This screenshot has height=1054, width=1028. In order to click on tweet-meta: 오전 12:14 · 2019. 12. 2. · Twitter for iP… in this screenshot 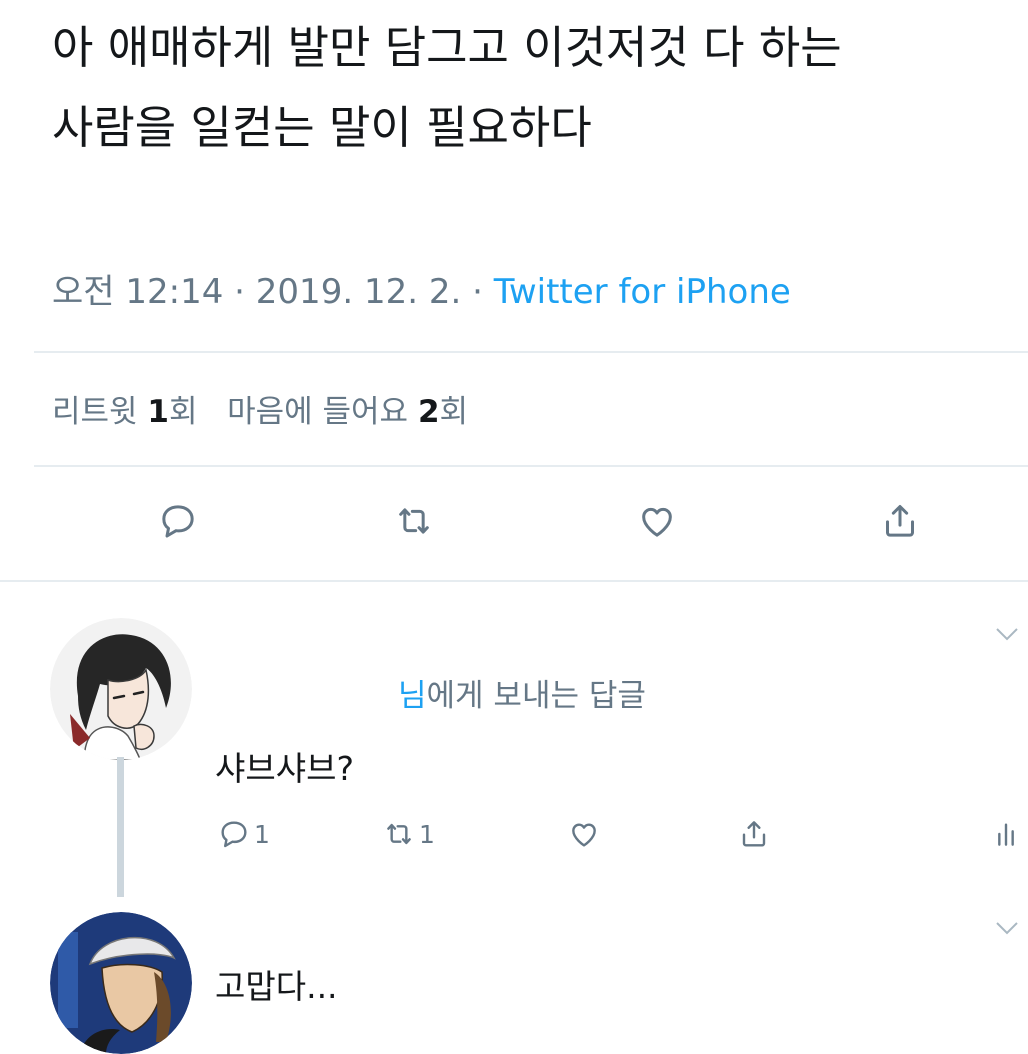, I will do `click(421, 288)`.